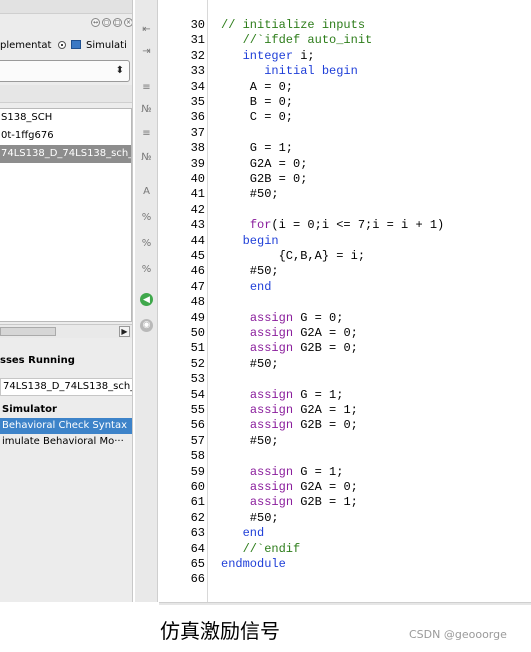 The width and height of the screenshot is (531, 652). What do you see at coordinates (197, 71) in the screenshot?
I see `line-number: 33` at bounding box center [197, 71].